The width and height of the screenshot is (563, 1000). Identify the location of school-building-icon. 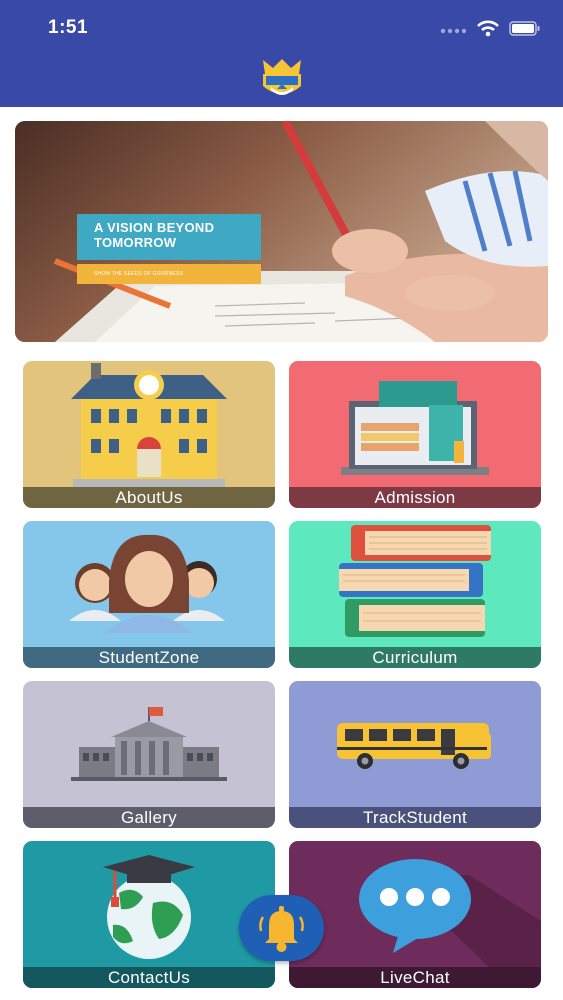
(149, 425).